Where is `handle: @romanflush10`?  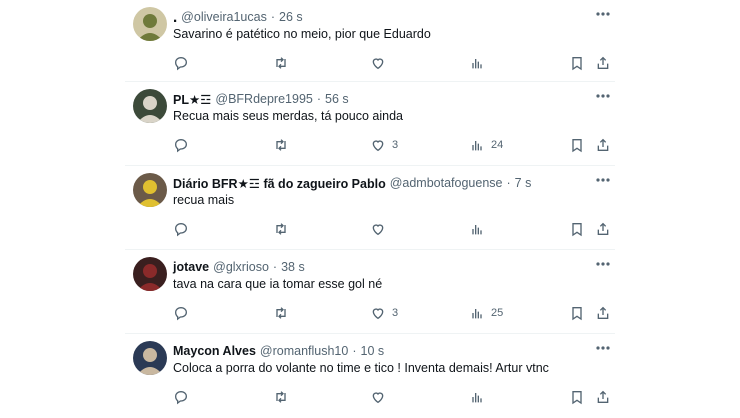 handle: @romanflush10 is located at coordinates (304, 351).